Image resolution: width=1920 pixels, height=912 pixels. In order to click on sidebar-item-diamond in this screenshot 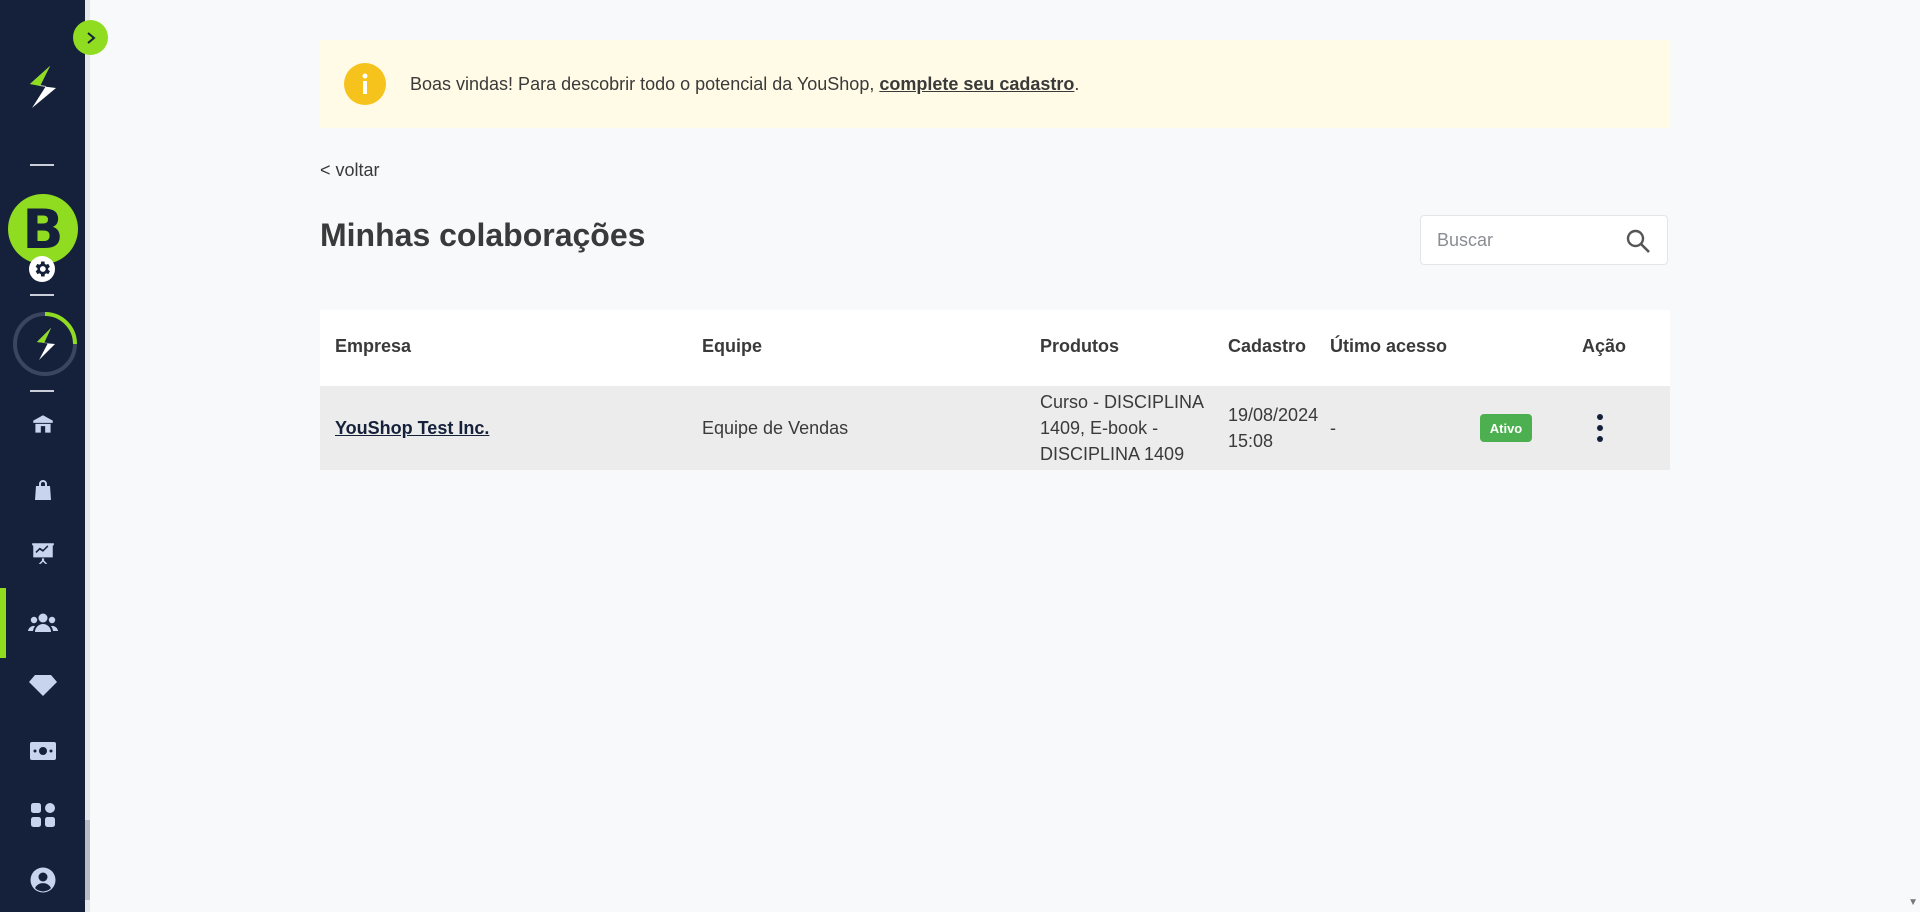, I will do `click(42, 685)`.